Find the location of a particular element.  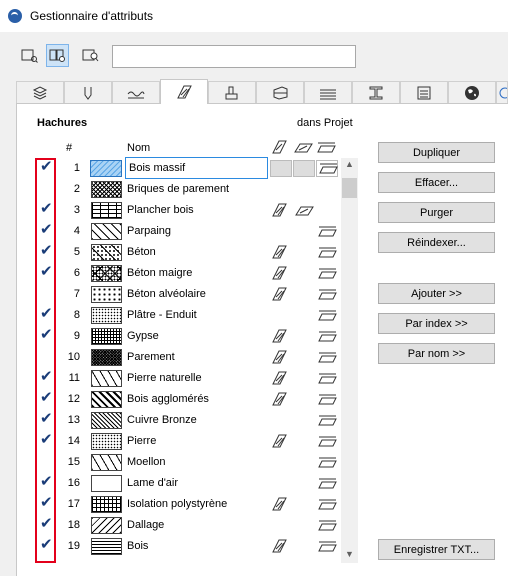

list-scrollbar: ▲ ▼ is located at coordinates (349, 360).